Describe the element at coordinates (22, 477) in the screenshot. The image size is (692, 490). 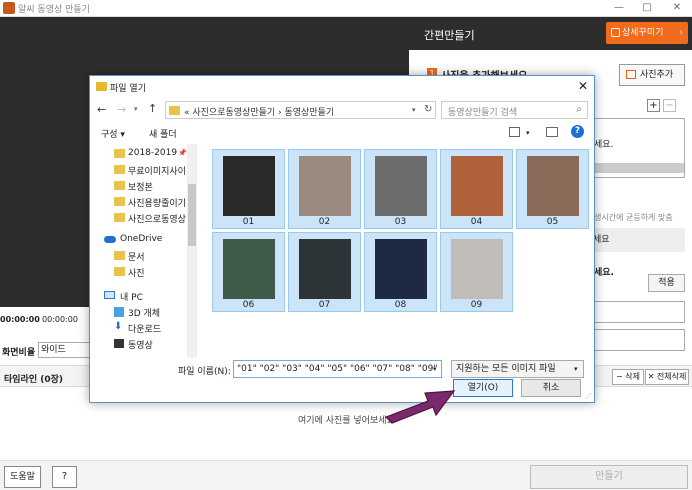
I see `help-button: 도움말` at that location.